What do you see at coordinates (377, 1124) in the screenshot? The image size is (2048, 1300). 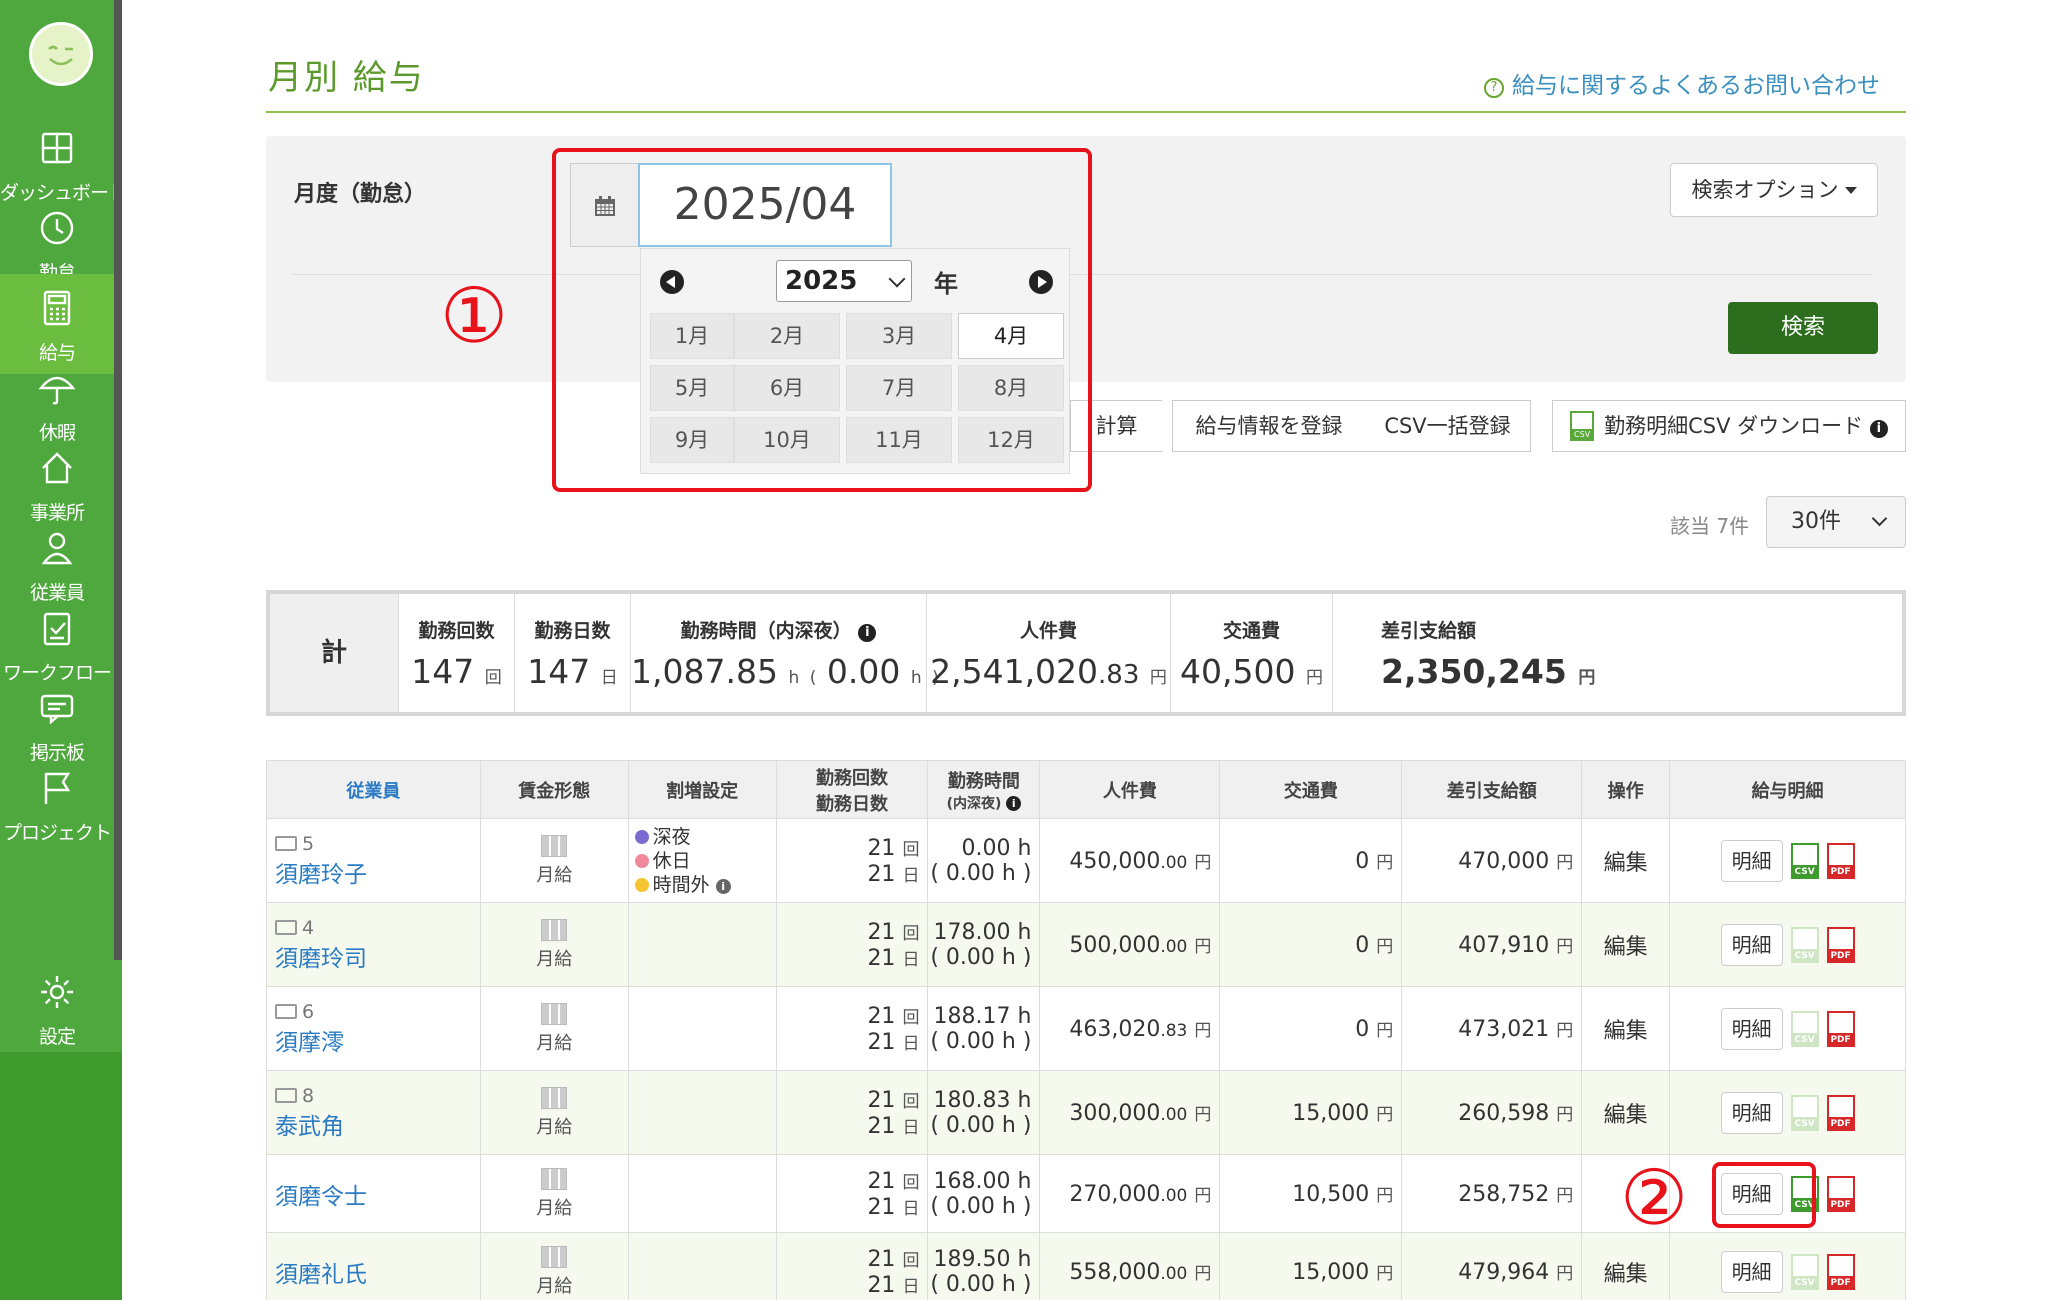 I see `employee-name-link: 泰武角` at bounding box center [377, 1124].